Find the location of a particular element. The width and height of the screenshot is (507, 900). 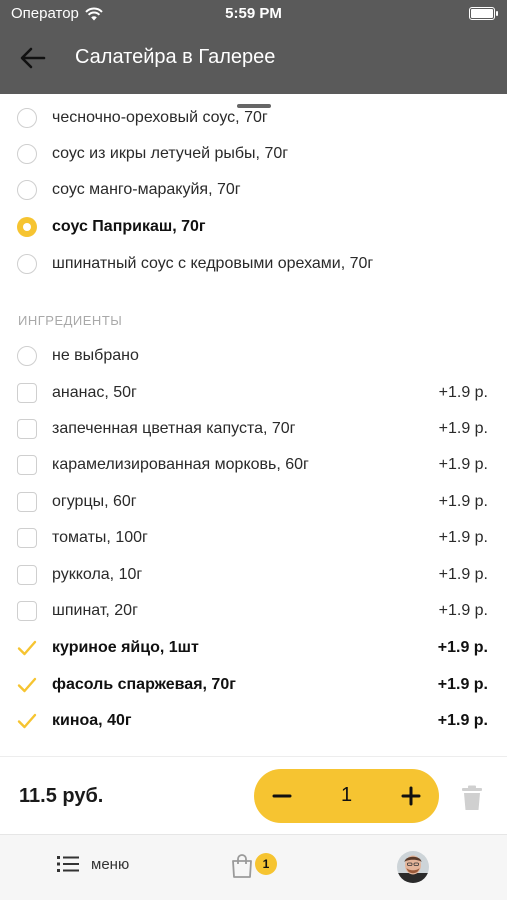

ingredient-option: руккола, 10г +1.9 р. is located at coordinates (253, 575).